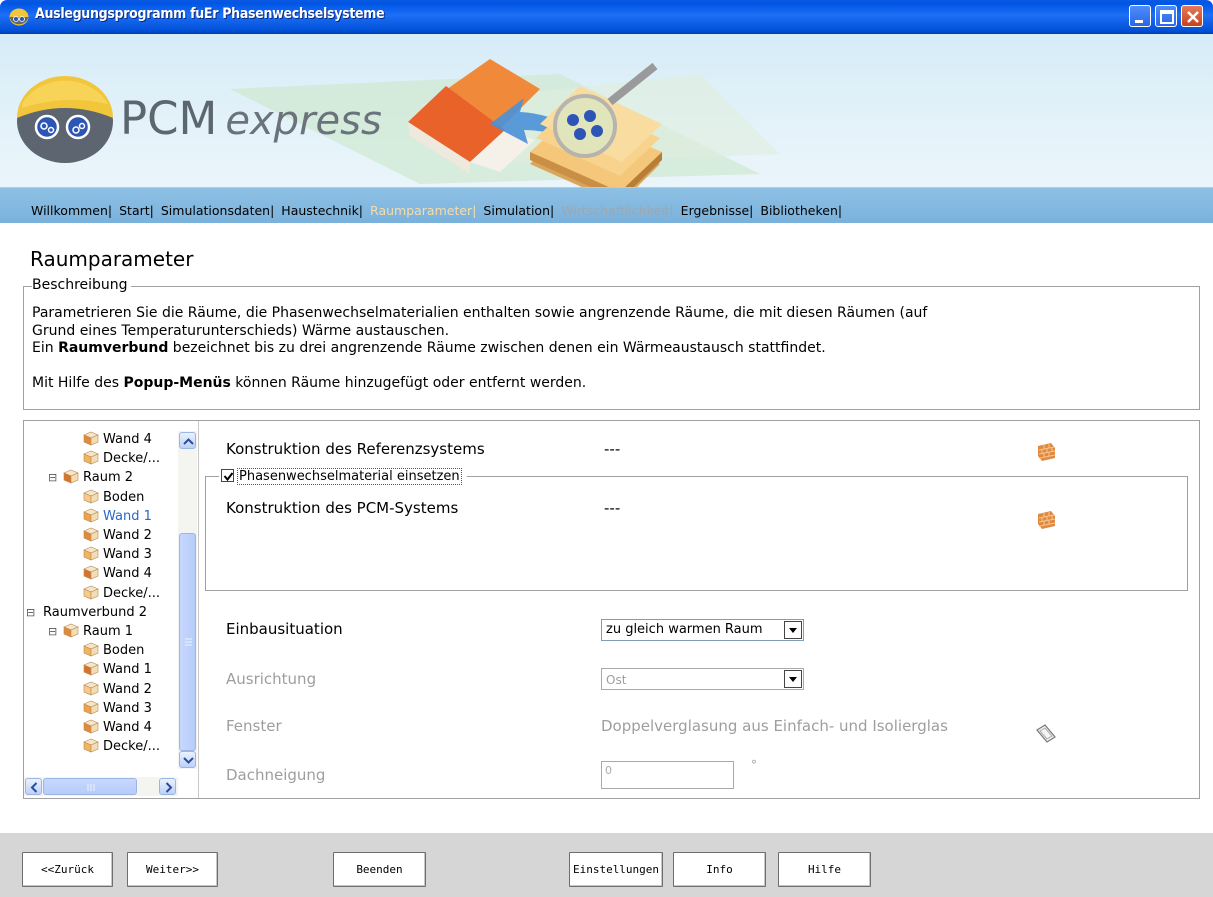 The height and width of the screenshot is (897, 1213). I want to click on tree-vertical-scrollbar, so click(187, 600).